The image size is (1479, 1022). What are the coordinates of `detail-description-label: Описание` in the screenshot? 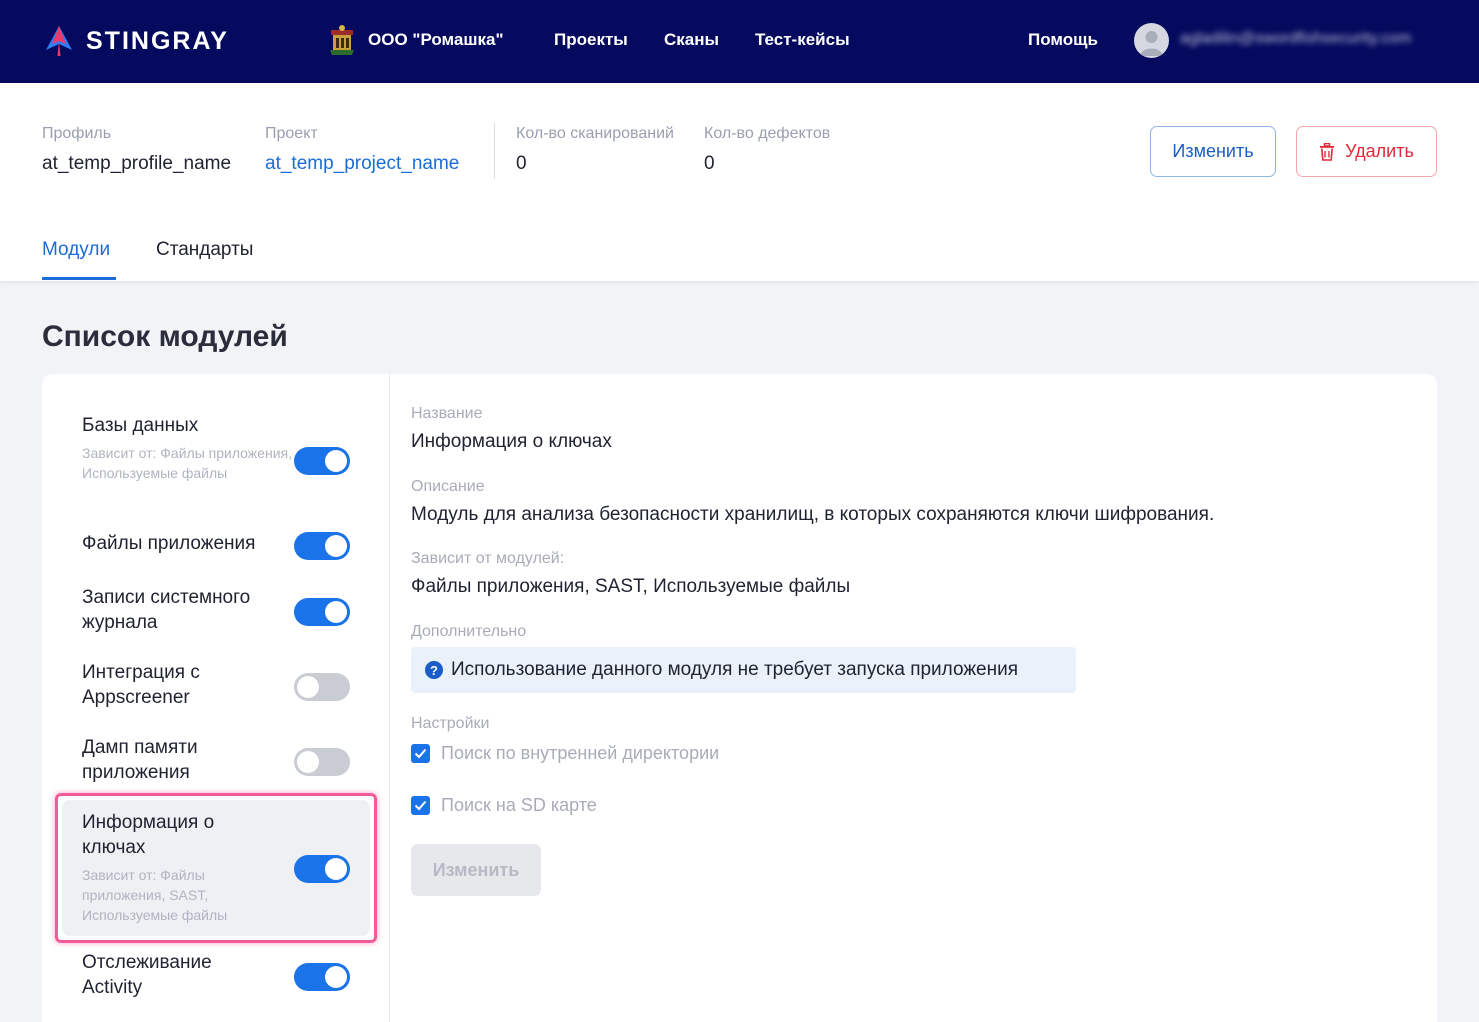 It's located at (448, 486).